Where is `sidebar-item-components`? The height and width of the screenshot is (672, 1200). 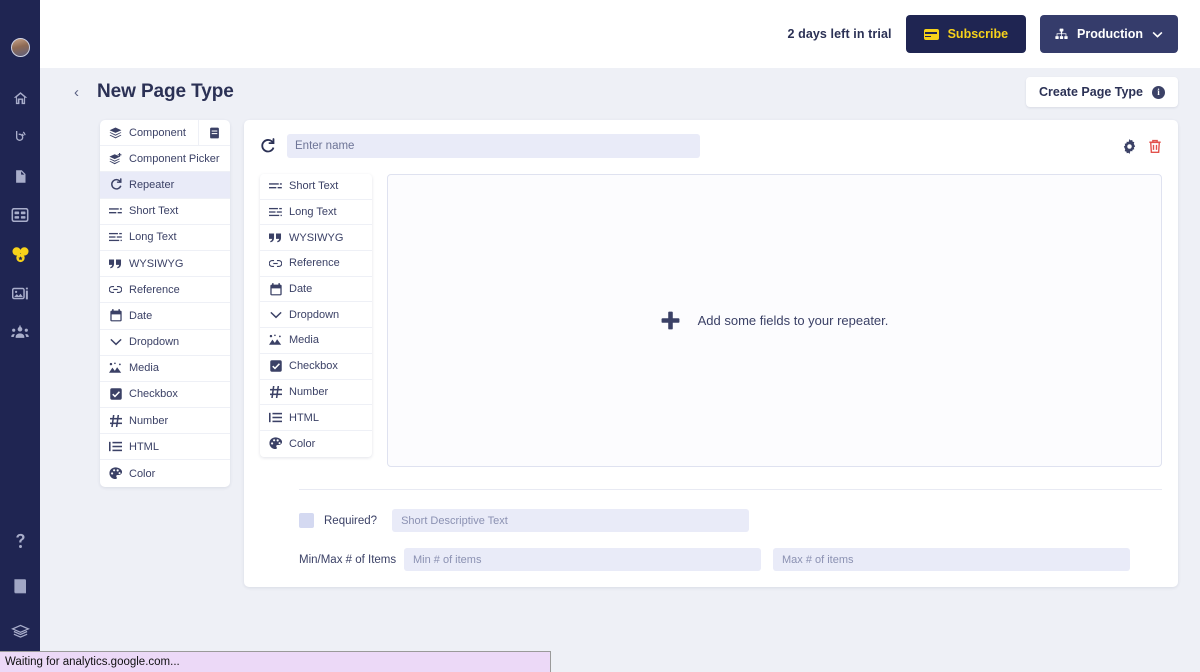 sidebar-item-components is located at coordinates (20, 254).